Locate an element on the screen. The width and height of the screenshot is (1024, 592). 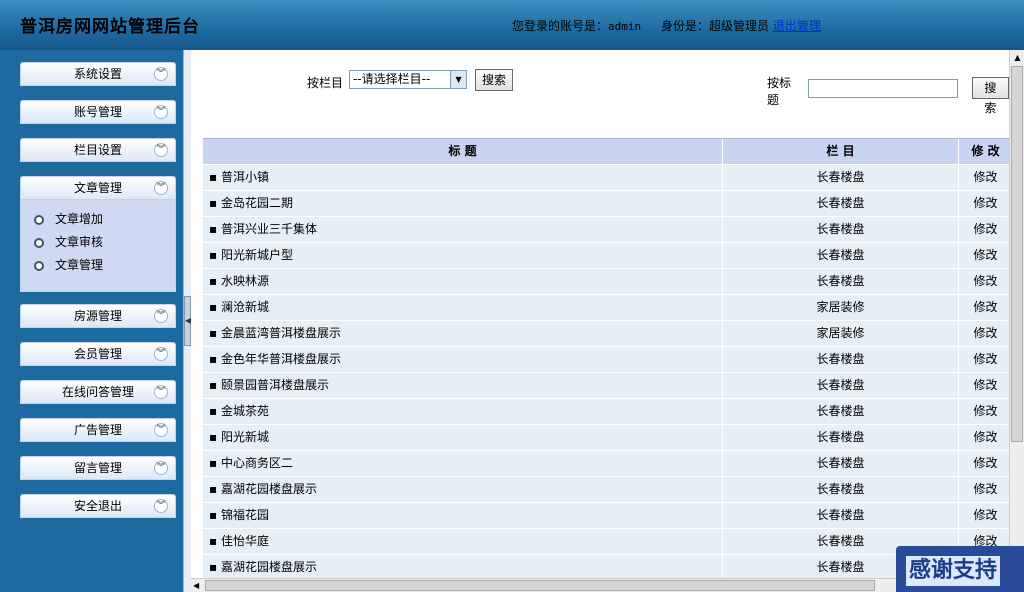
article-title: 阳光新城 is located at coordinates (245, 437).